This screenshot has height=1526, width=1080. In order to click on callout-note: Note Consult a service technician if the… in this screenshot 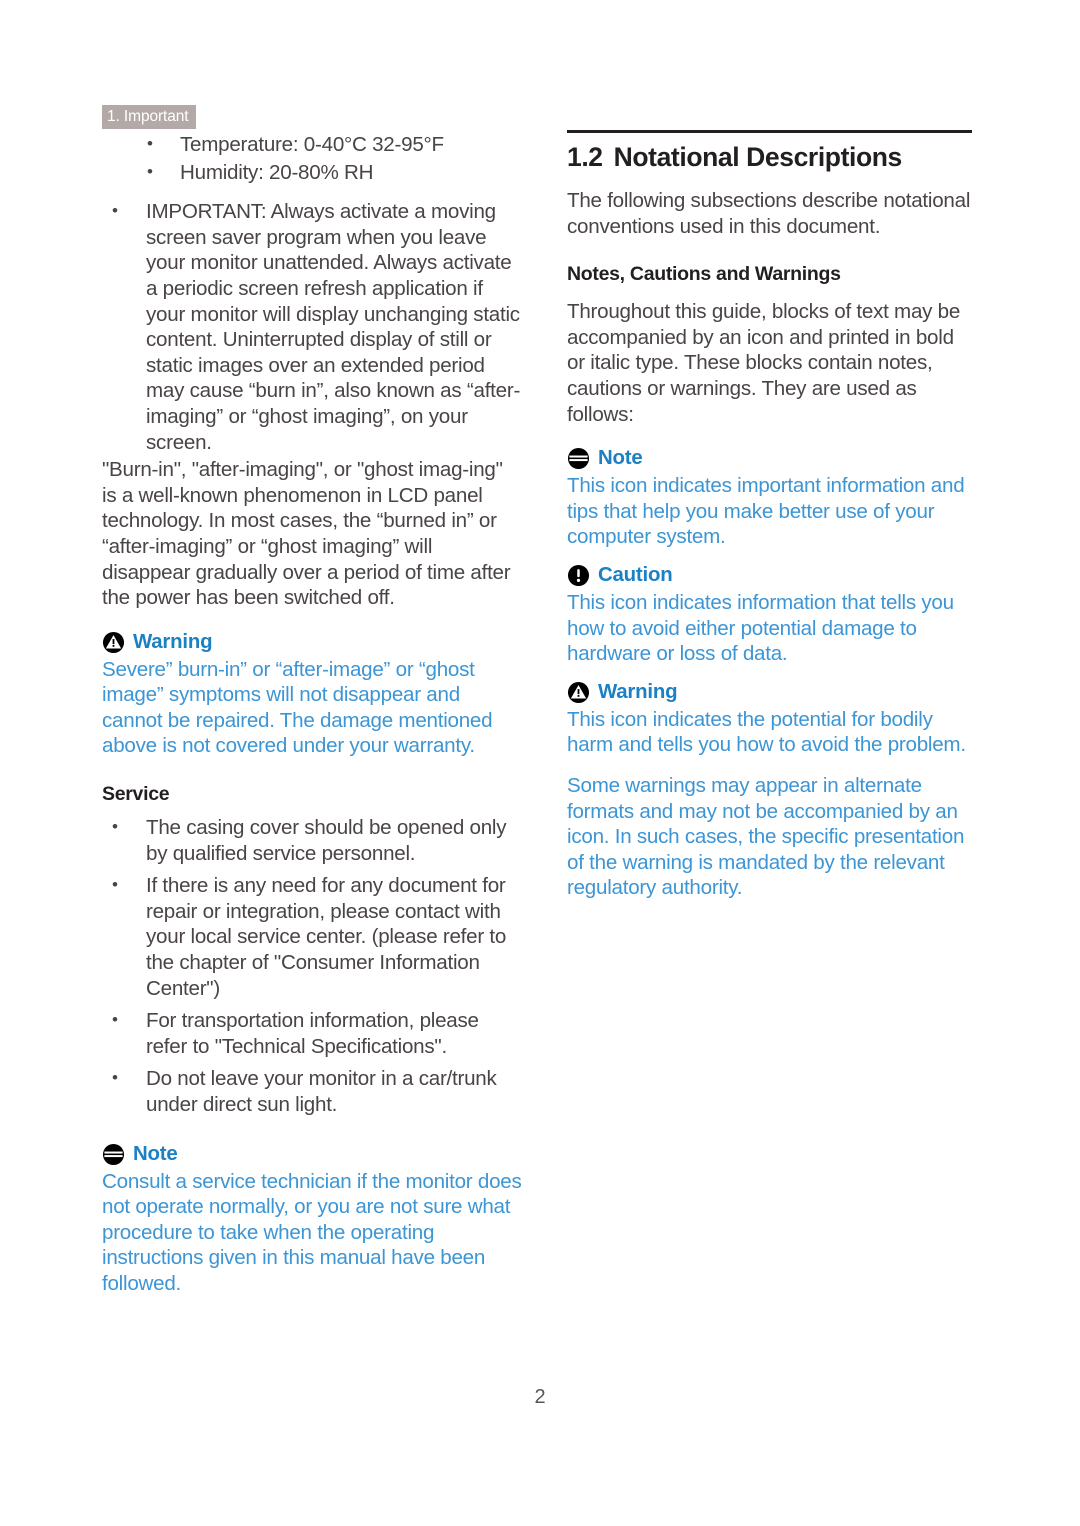, I will do `click(312, 1219)`.